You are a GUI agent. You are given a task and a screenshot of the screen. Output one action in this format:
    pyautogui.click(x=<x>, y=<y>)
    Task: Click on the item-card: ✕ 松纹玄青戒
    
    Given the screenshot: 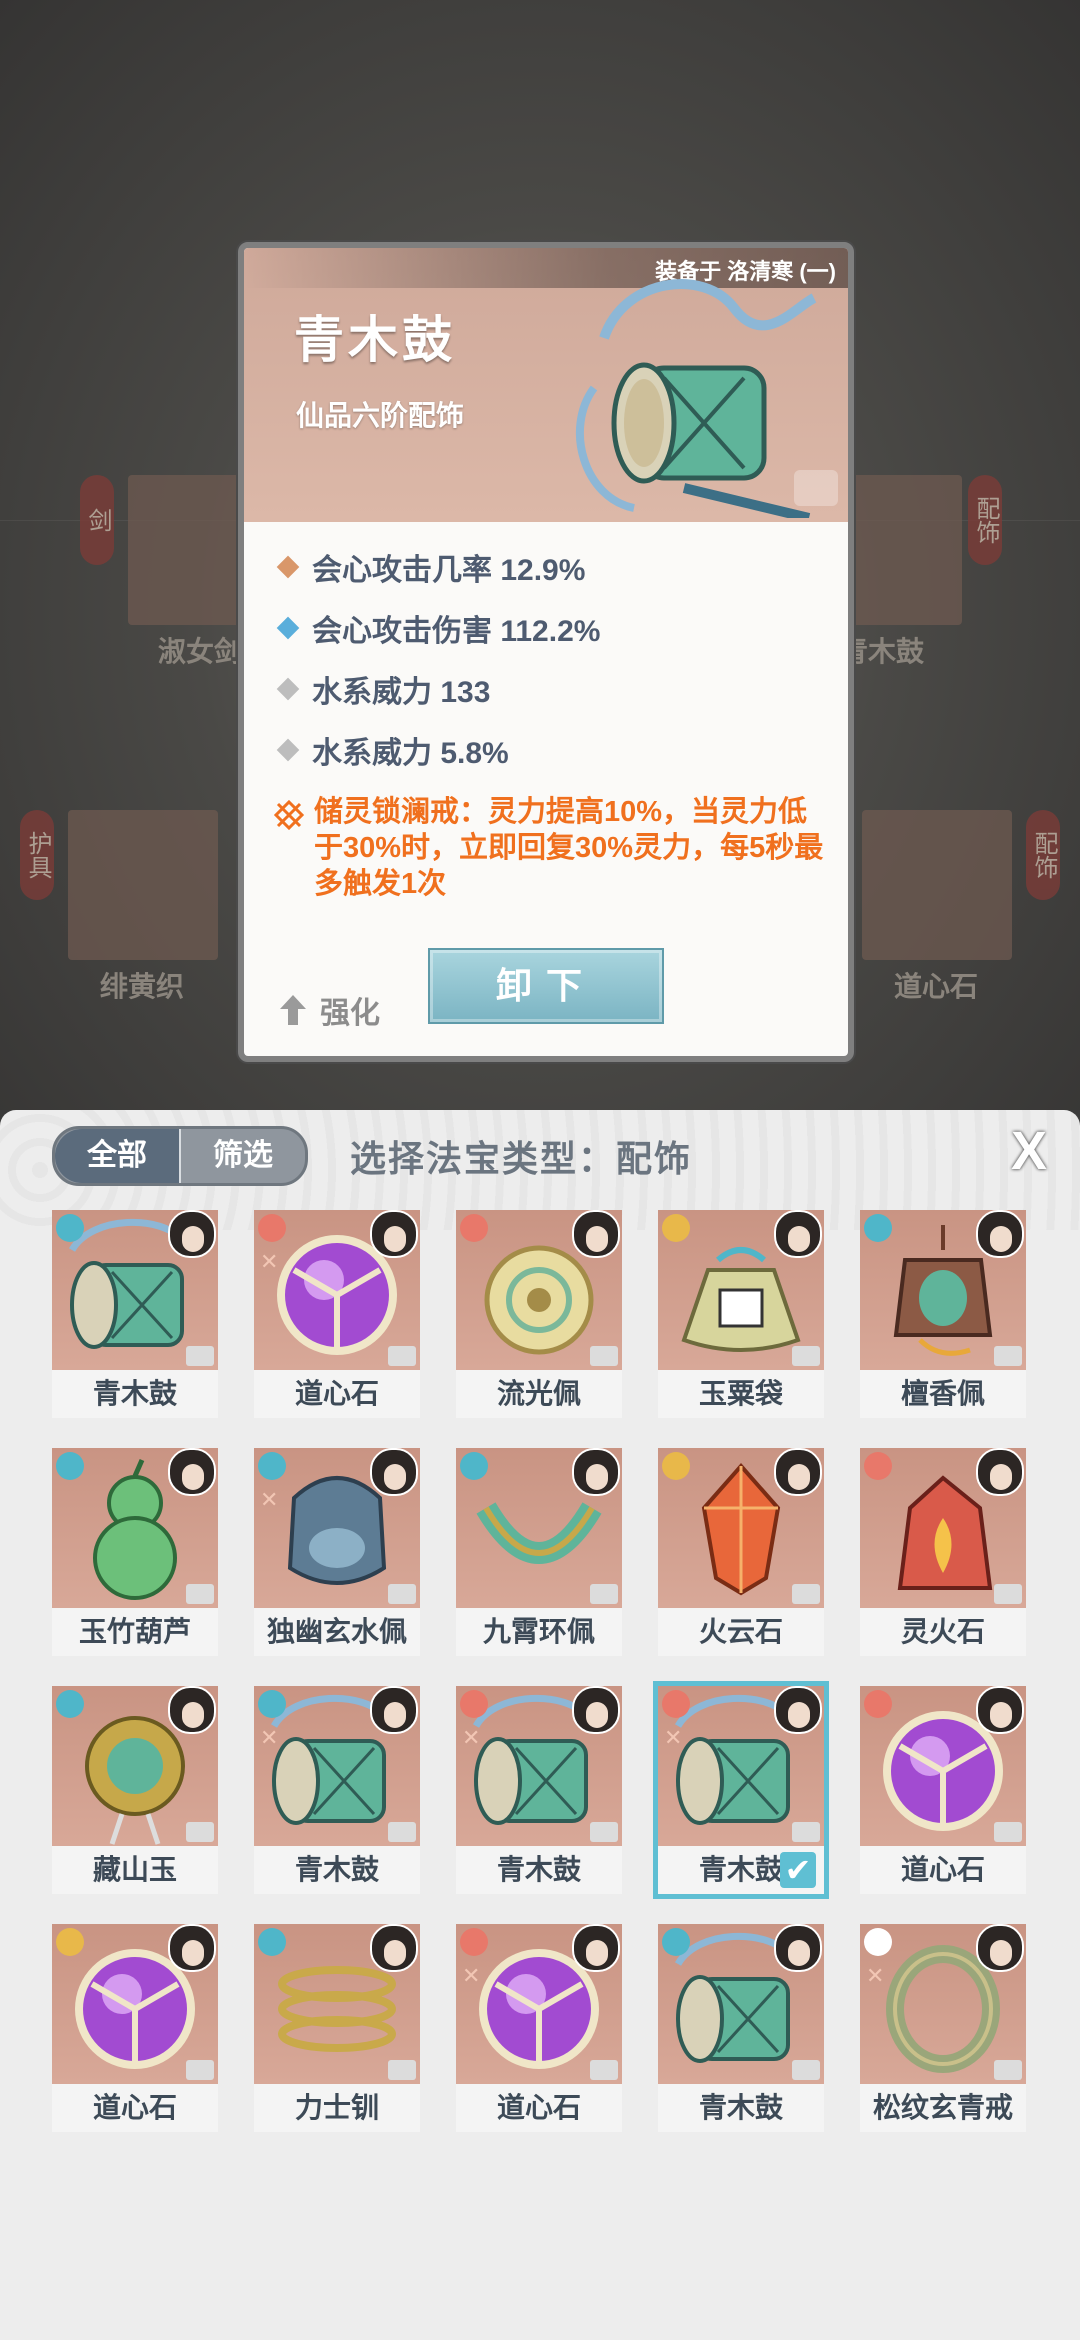 What is the action you would take?
    pyautogui.click(x=943, y=2028)
    